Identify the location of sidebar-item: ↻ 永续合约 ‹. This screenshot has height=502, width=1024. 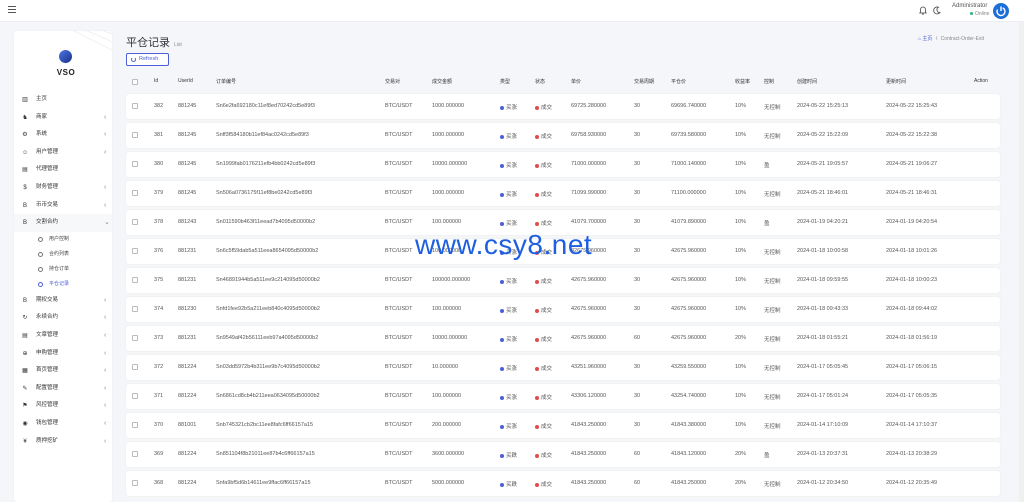
(63, 318).